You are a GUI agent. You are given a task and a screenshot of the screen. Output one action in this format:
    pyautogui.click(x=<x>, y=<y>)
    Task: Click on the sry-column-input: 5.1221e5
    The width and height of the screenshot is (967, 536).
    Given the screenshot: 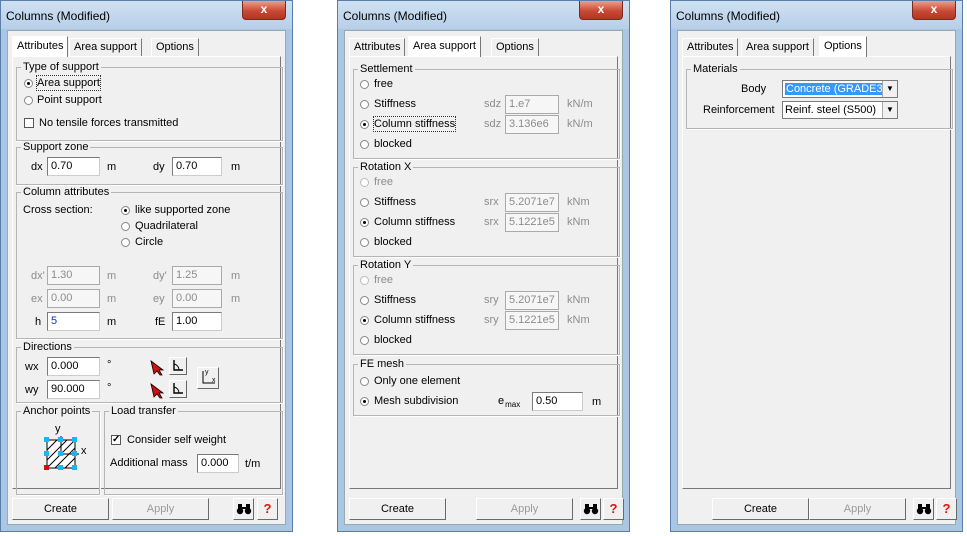 What is the action you would take?
    pyautogui.click(x=532, y=320)
    